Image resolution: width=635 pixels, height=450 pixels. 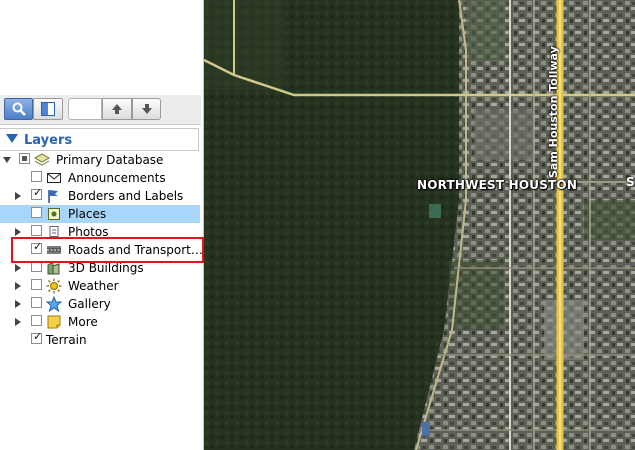 I want to click on layer-primary-database: Primary Database, so click(x=100, y=160).